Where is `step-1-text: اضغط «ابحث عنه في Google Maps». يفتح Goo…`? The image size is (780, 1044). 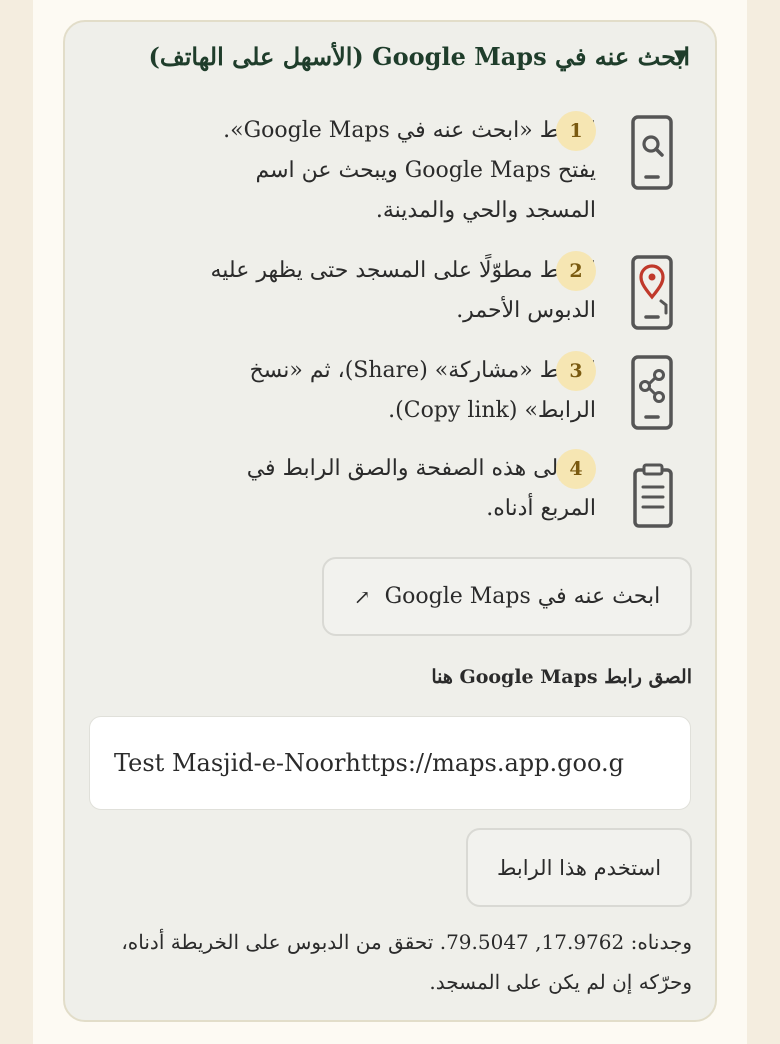 step-1-text: اضغط «ابحث عنه في Google Maps». يفتح Goo… is located at coordinates (409, 170).